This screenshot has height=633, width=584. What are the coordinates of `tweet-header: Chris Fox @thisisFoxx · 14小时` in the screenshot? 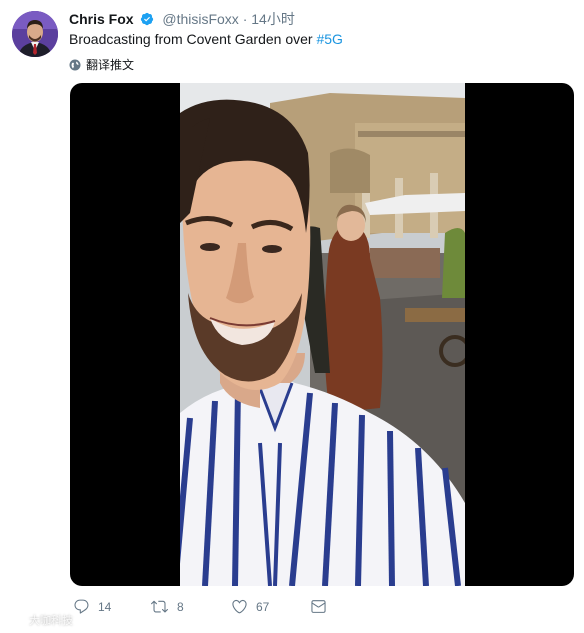 It's located at (182, 19).